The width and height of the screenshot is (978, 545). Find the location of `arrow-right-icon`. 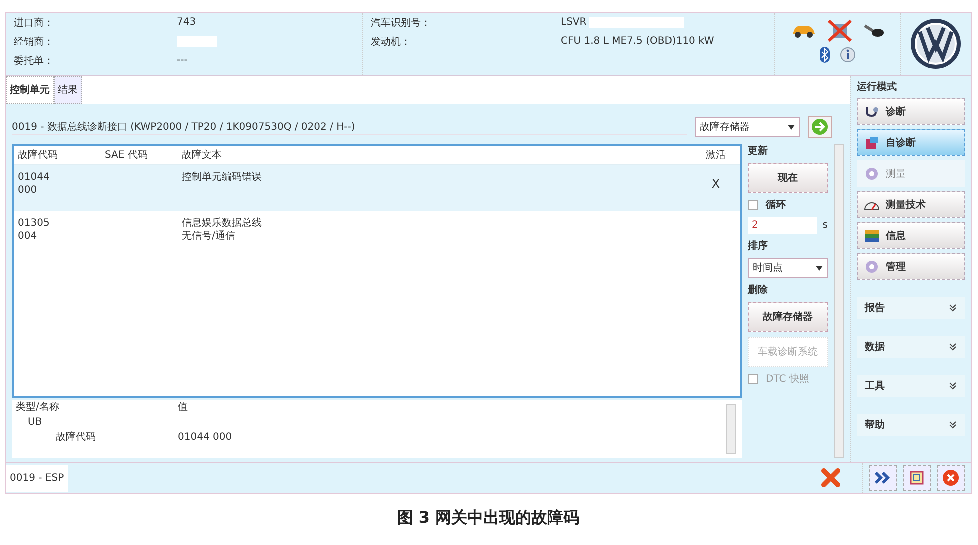

arrow-right-icon is located at coordinates (820, 127).